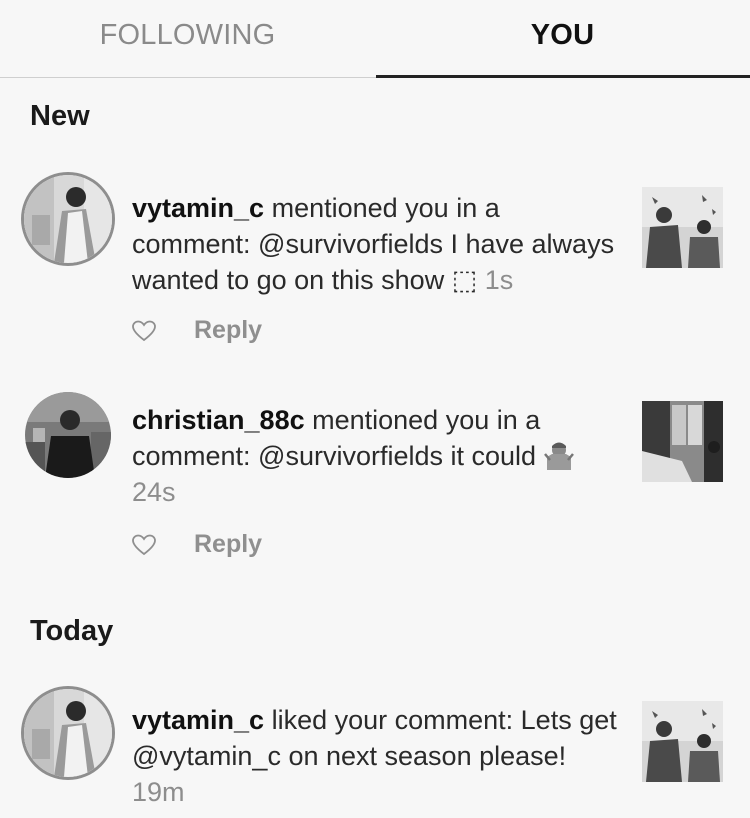 The width and height of the screenshot is (750, 818). What do you see at coordinates (154, 492) in the screenshot?
I see `timestamp: 24s` at bounding box center [154, 492].